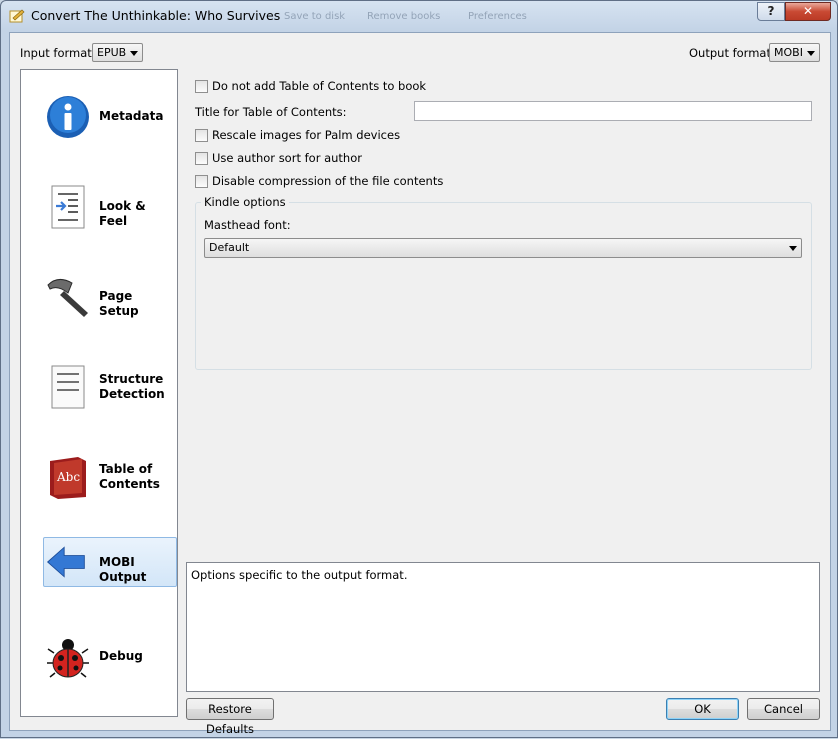 This screenshot has width=838, height=739. I want to click on cancel-button: Cancel, so click(783, 709).